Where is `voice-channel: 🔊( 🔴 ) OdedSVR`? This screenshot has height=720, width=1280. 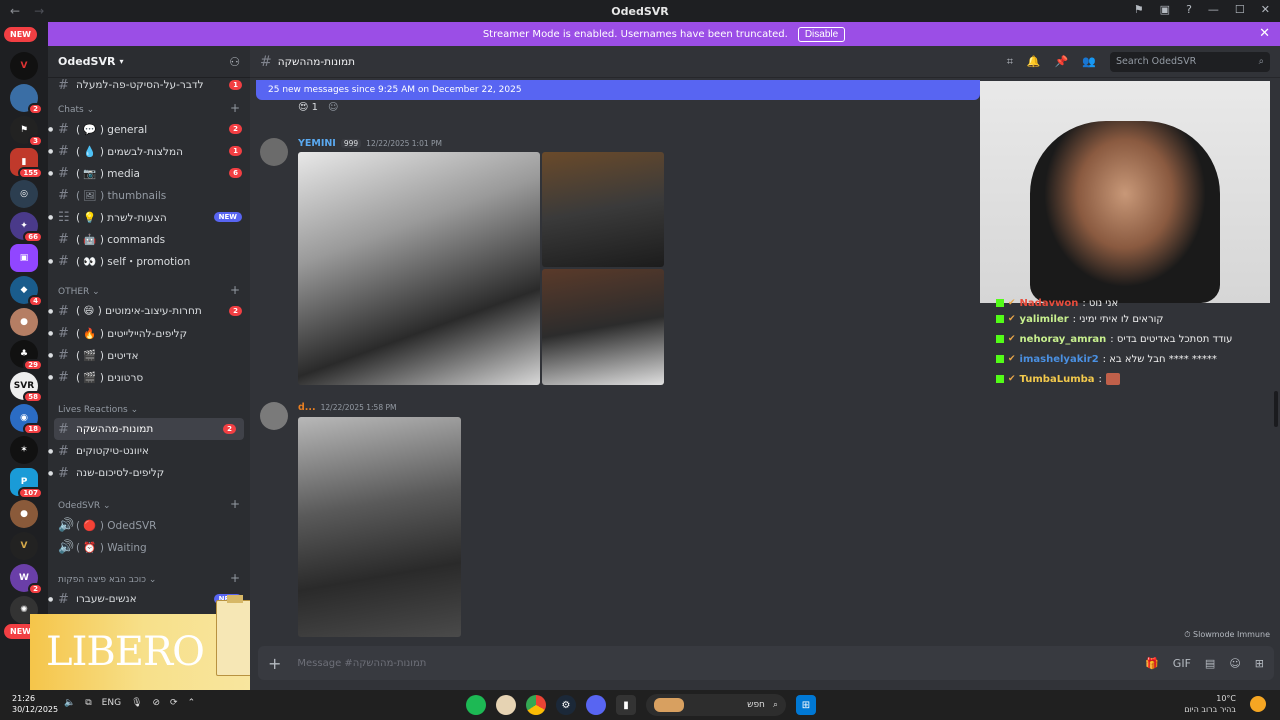 voice-channel: 🔊( 🔴 ) OdedSVR is located at coordinates (149, 525).